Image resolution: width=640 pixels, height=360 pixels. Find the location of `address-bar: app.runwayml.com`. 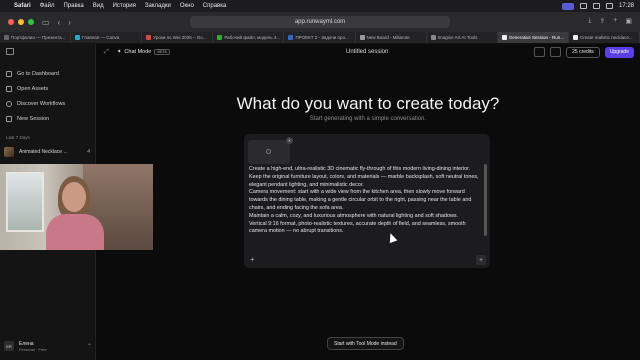

address-bar: app.runwayml.com is located at coordinates (320, 22).